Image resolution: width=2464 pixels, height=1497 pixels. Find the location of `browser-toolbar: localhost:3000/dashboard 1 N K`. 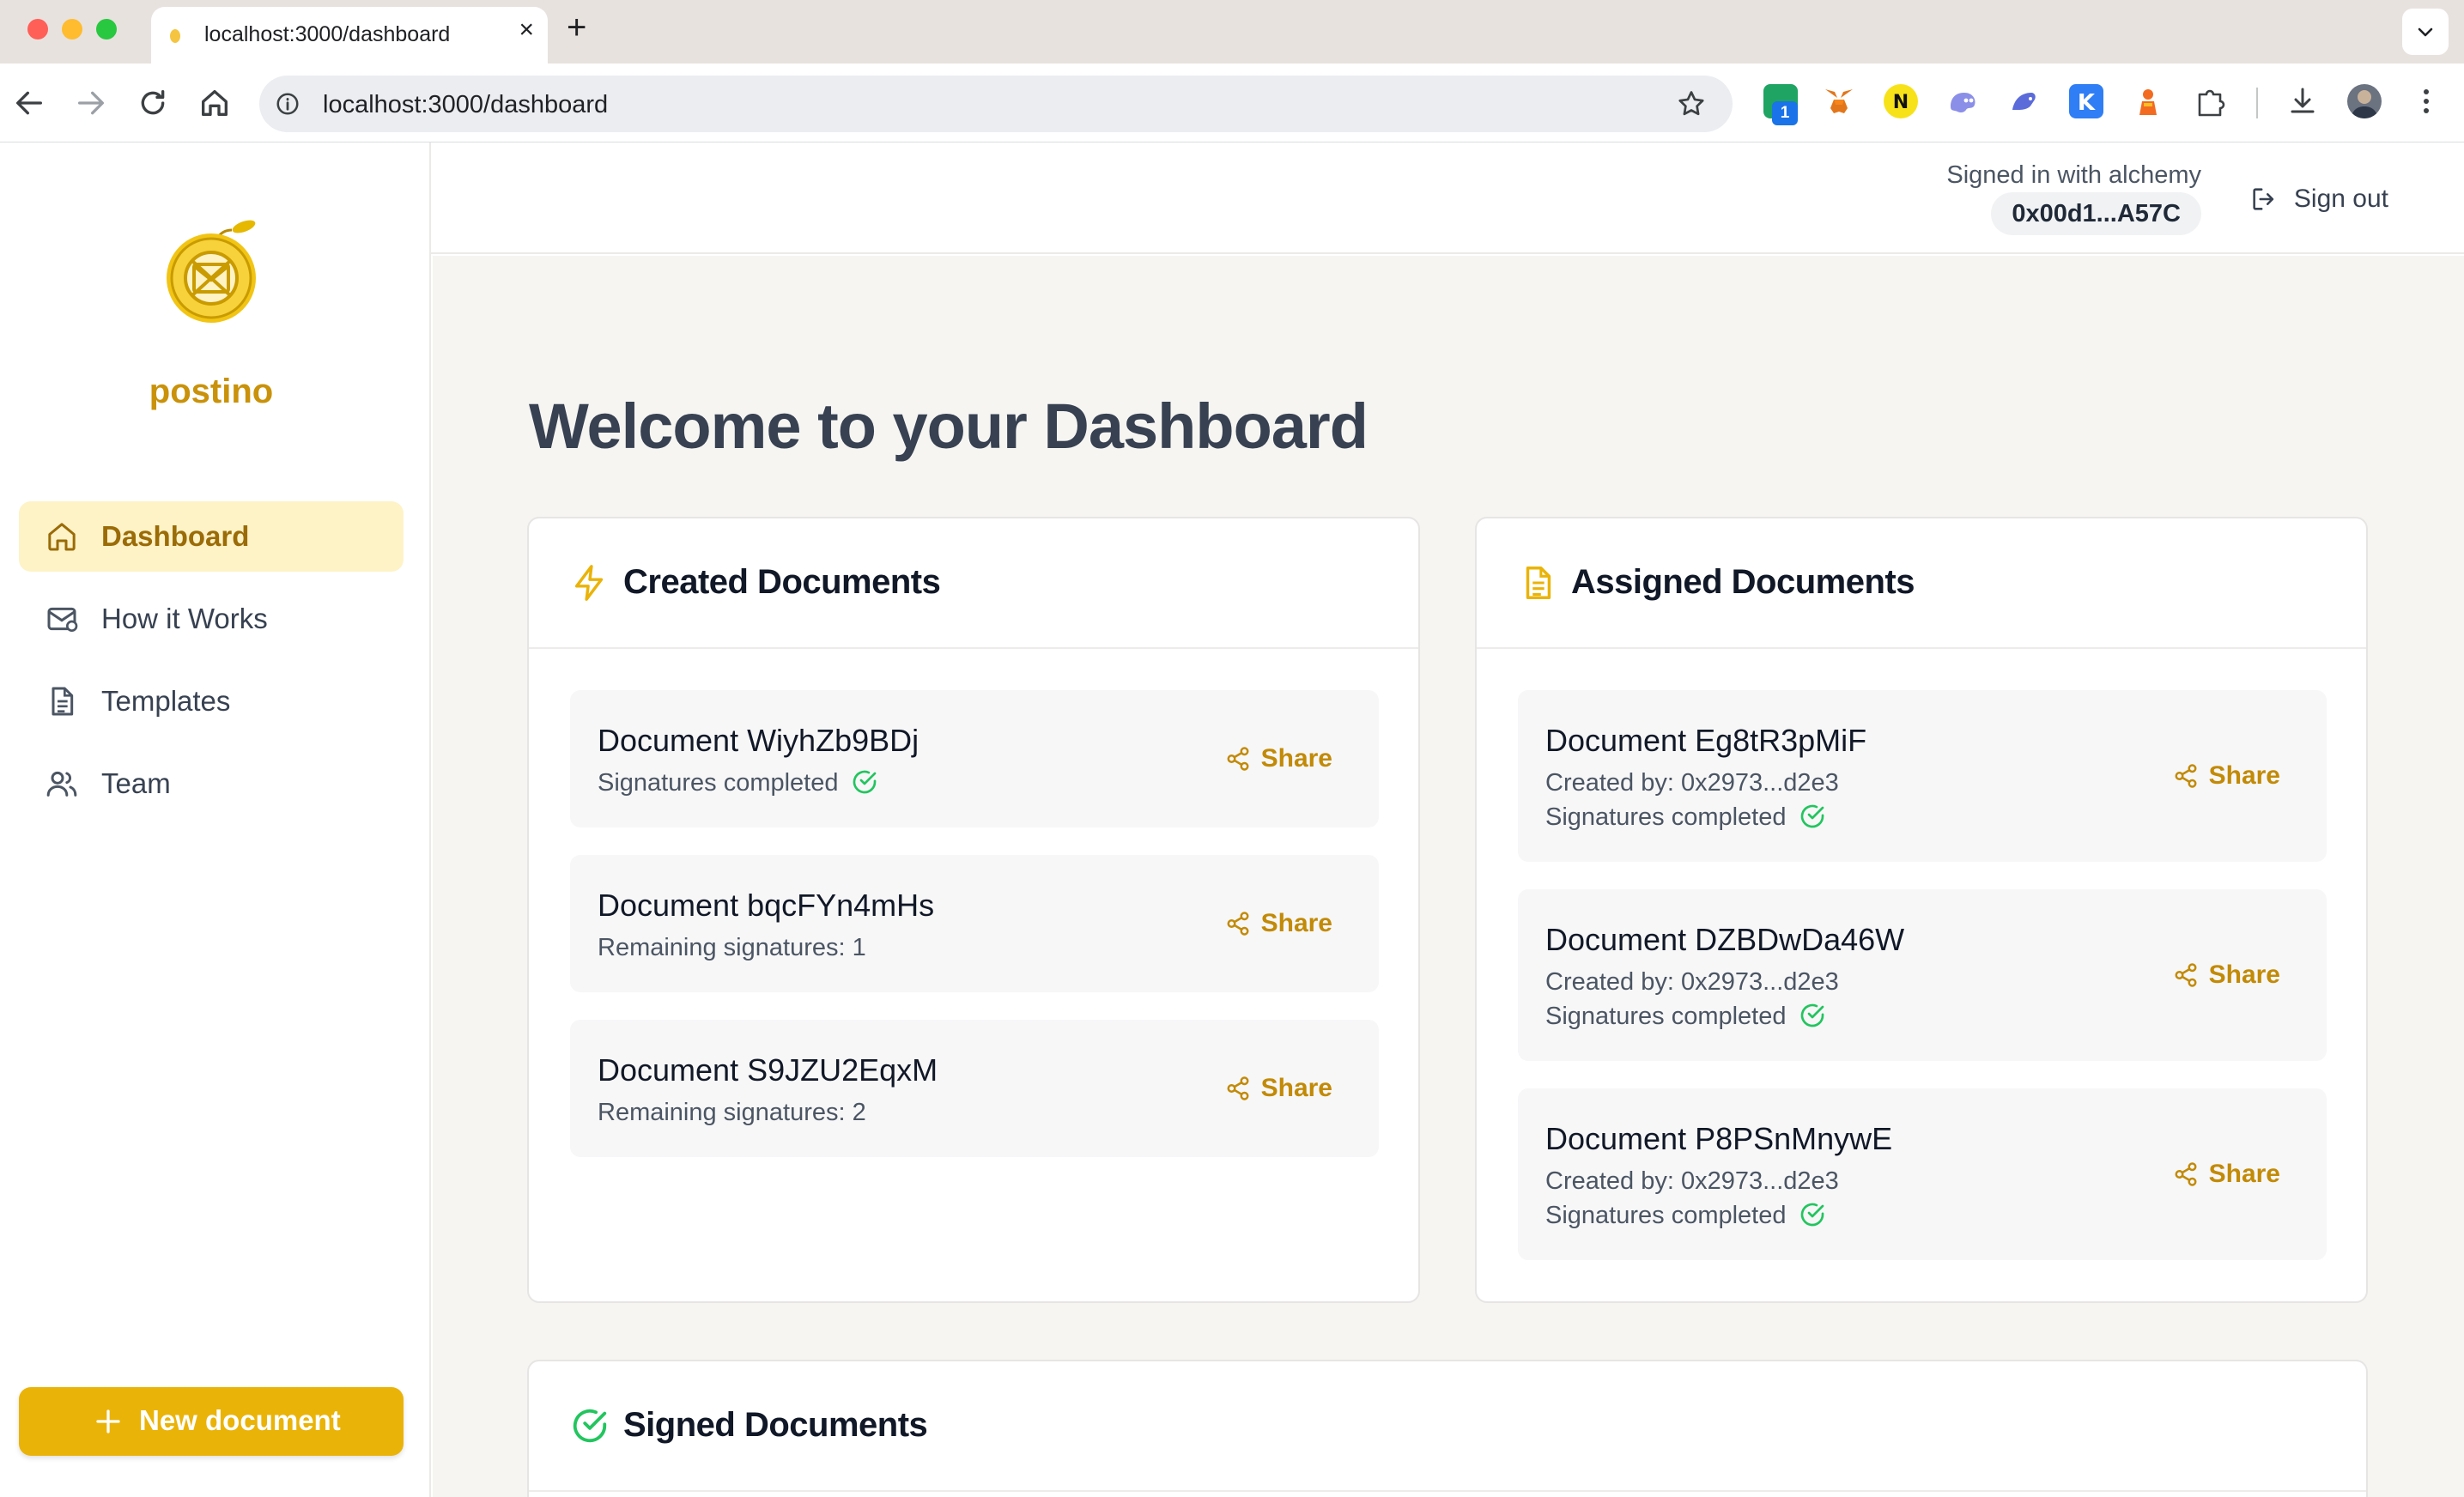

browser-toolbar: localhost:3000/dashboard 1 N K is located at coordinates (1232, 103).